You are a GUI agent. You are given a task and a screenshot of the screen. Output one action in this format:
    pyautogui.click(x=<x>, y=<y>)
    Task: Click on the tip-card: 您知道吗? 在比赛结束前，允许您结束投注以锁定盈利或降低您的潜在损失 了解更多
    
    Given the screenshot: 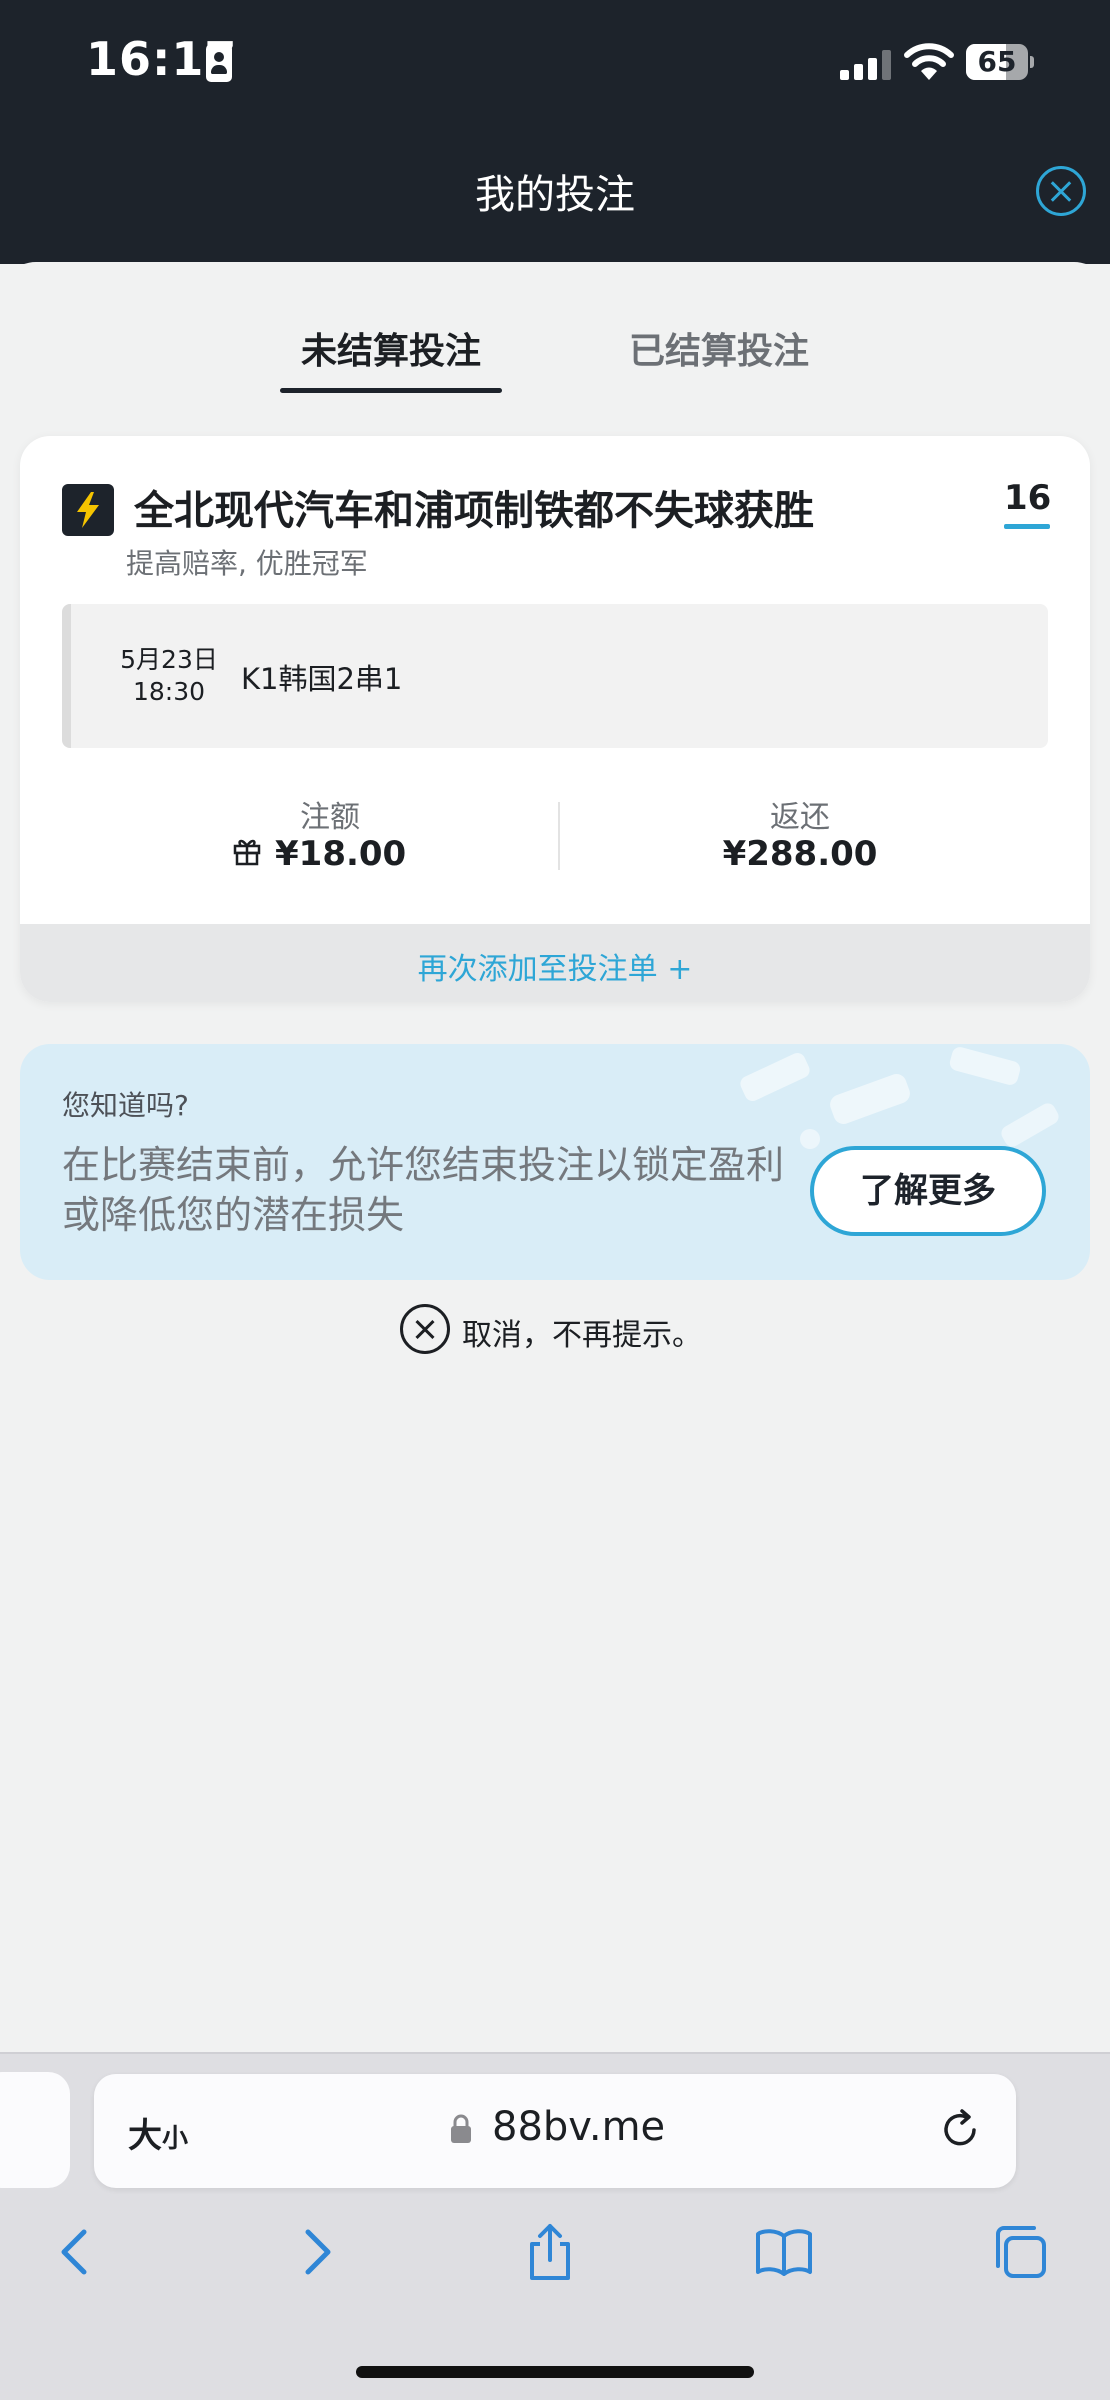 What is the action you would take?
    pyautogui.click(x=555, y=1162)
    